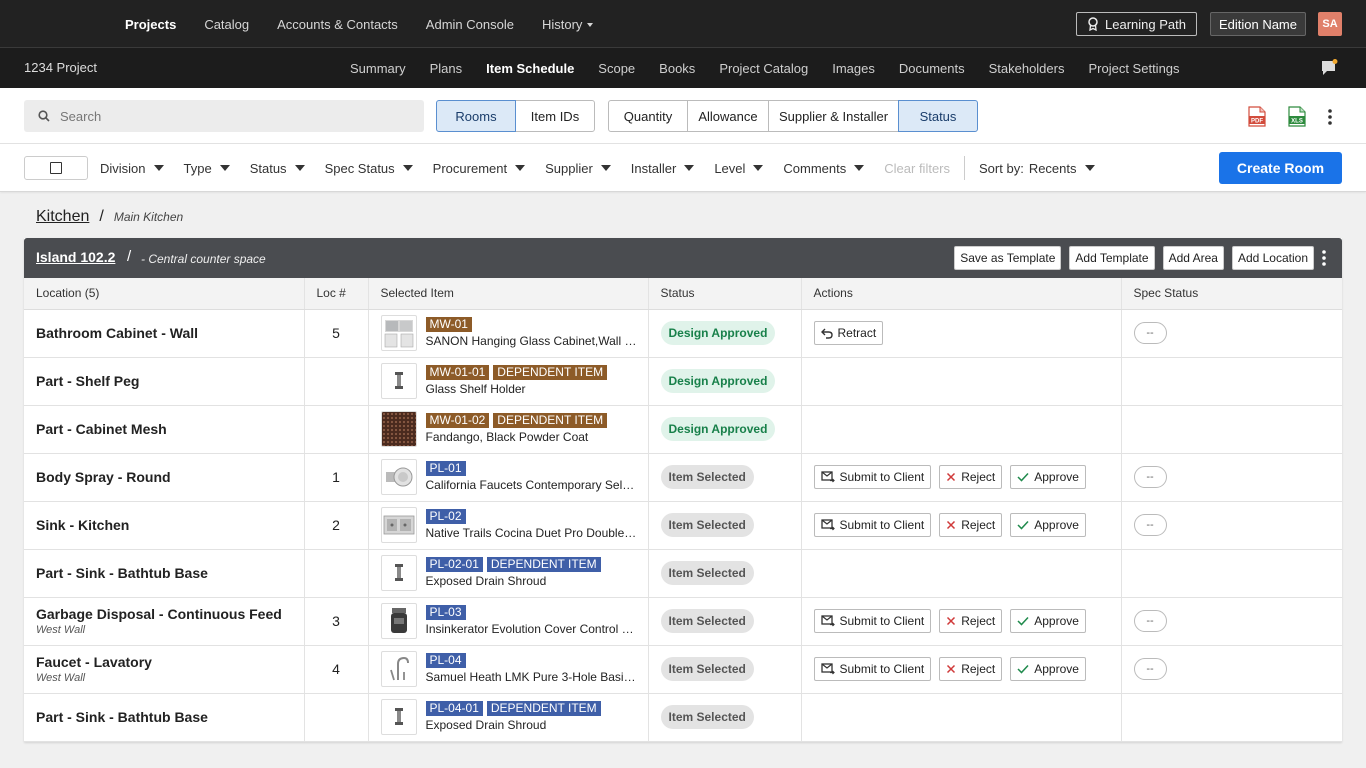 This screenshot has width=1366, height=768. What do you see at coordinates (853, 68) in the screenshot?
I see `tab-images: Images` at bounding box center [853, 68].